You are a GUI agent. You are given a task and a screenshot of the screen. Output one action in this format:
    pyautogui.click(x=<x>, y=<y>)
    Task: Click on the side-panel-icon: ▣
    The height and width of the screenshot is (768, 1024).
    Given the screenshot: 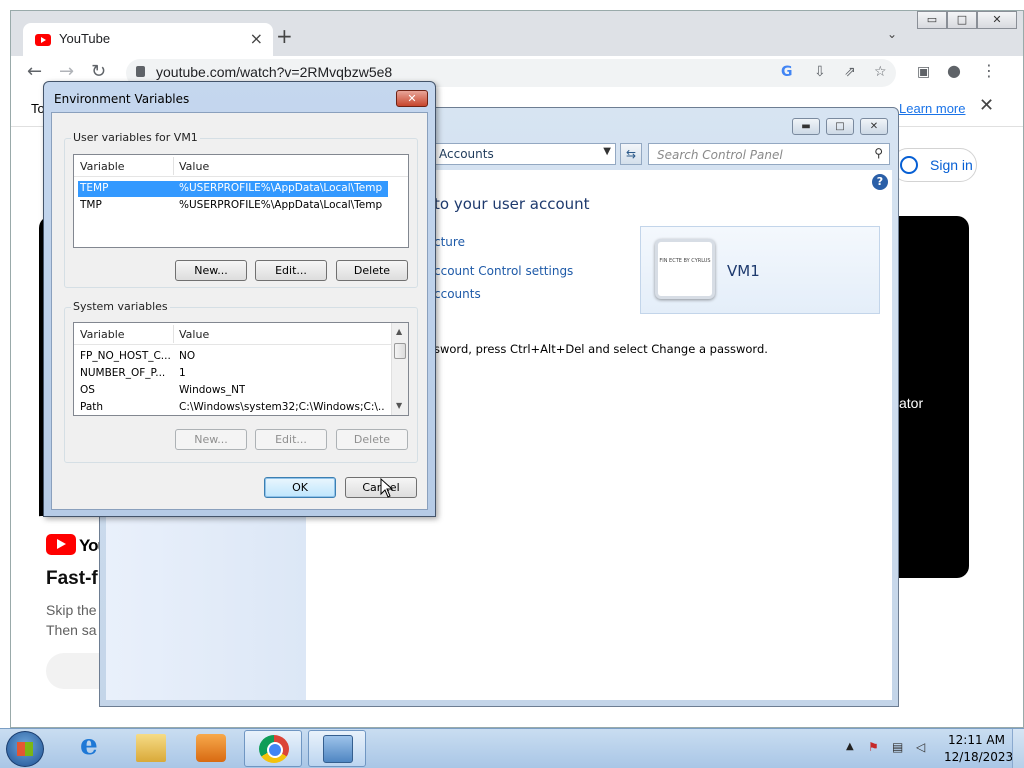 What is the action you would take?
    pyautogui.click(x=923, y=72)
    